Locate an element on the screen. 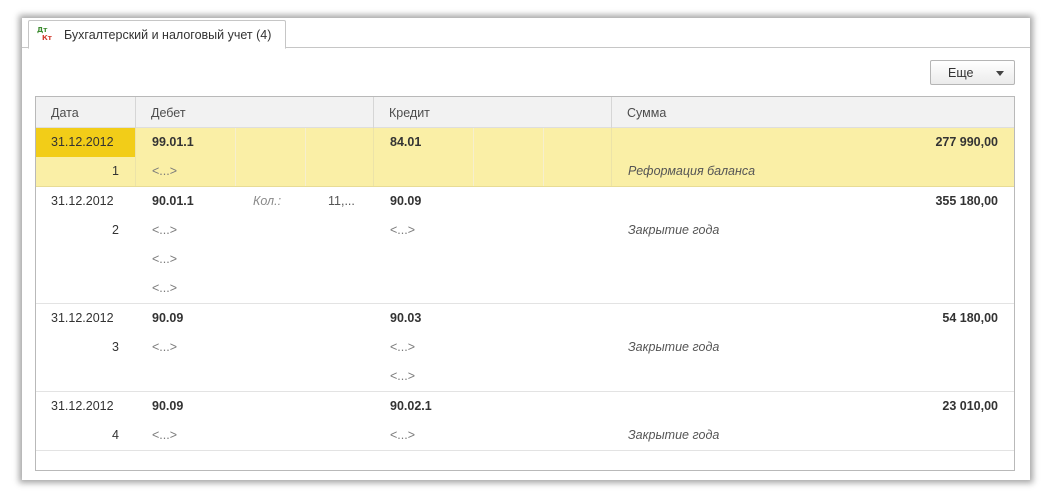 Image resolution: width=1049 pixels, height=499 pixels. table-header: Дата Дебет Кредит Сумма is located at coordinates (525, 112).